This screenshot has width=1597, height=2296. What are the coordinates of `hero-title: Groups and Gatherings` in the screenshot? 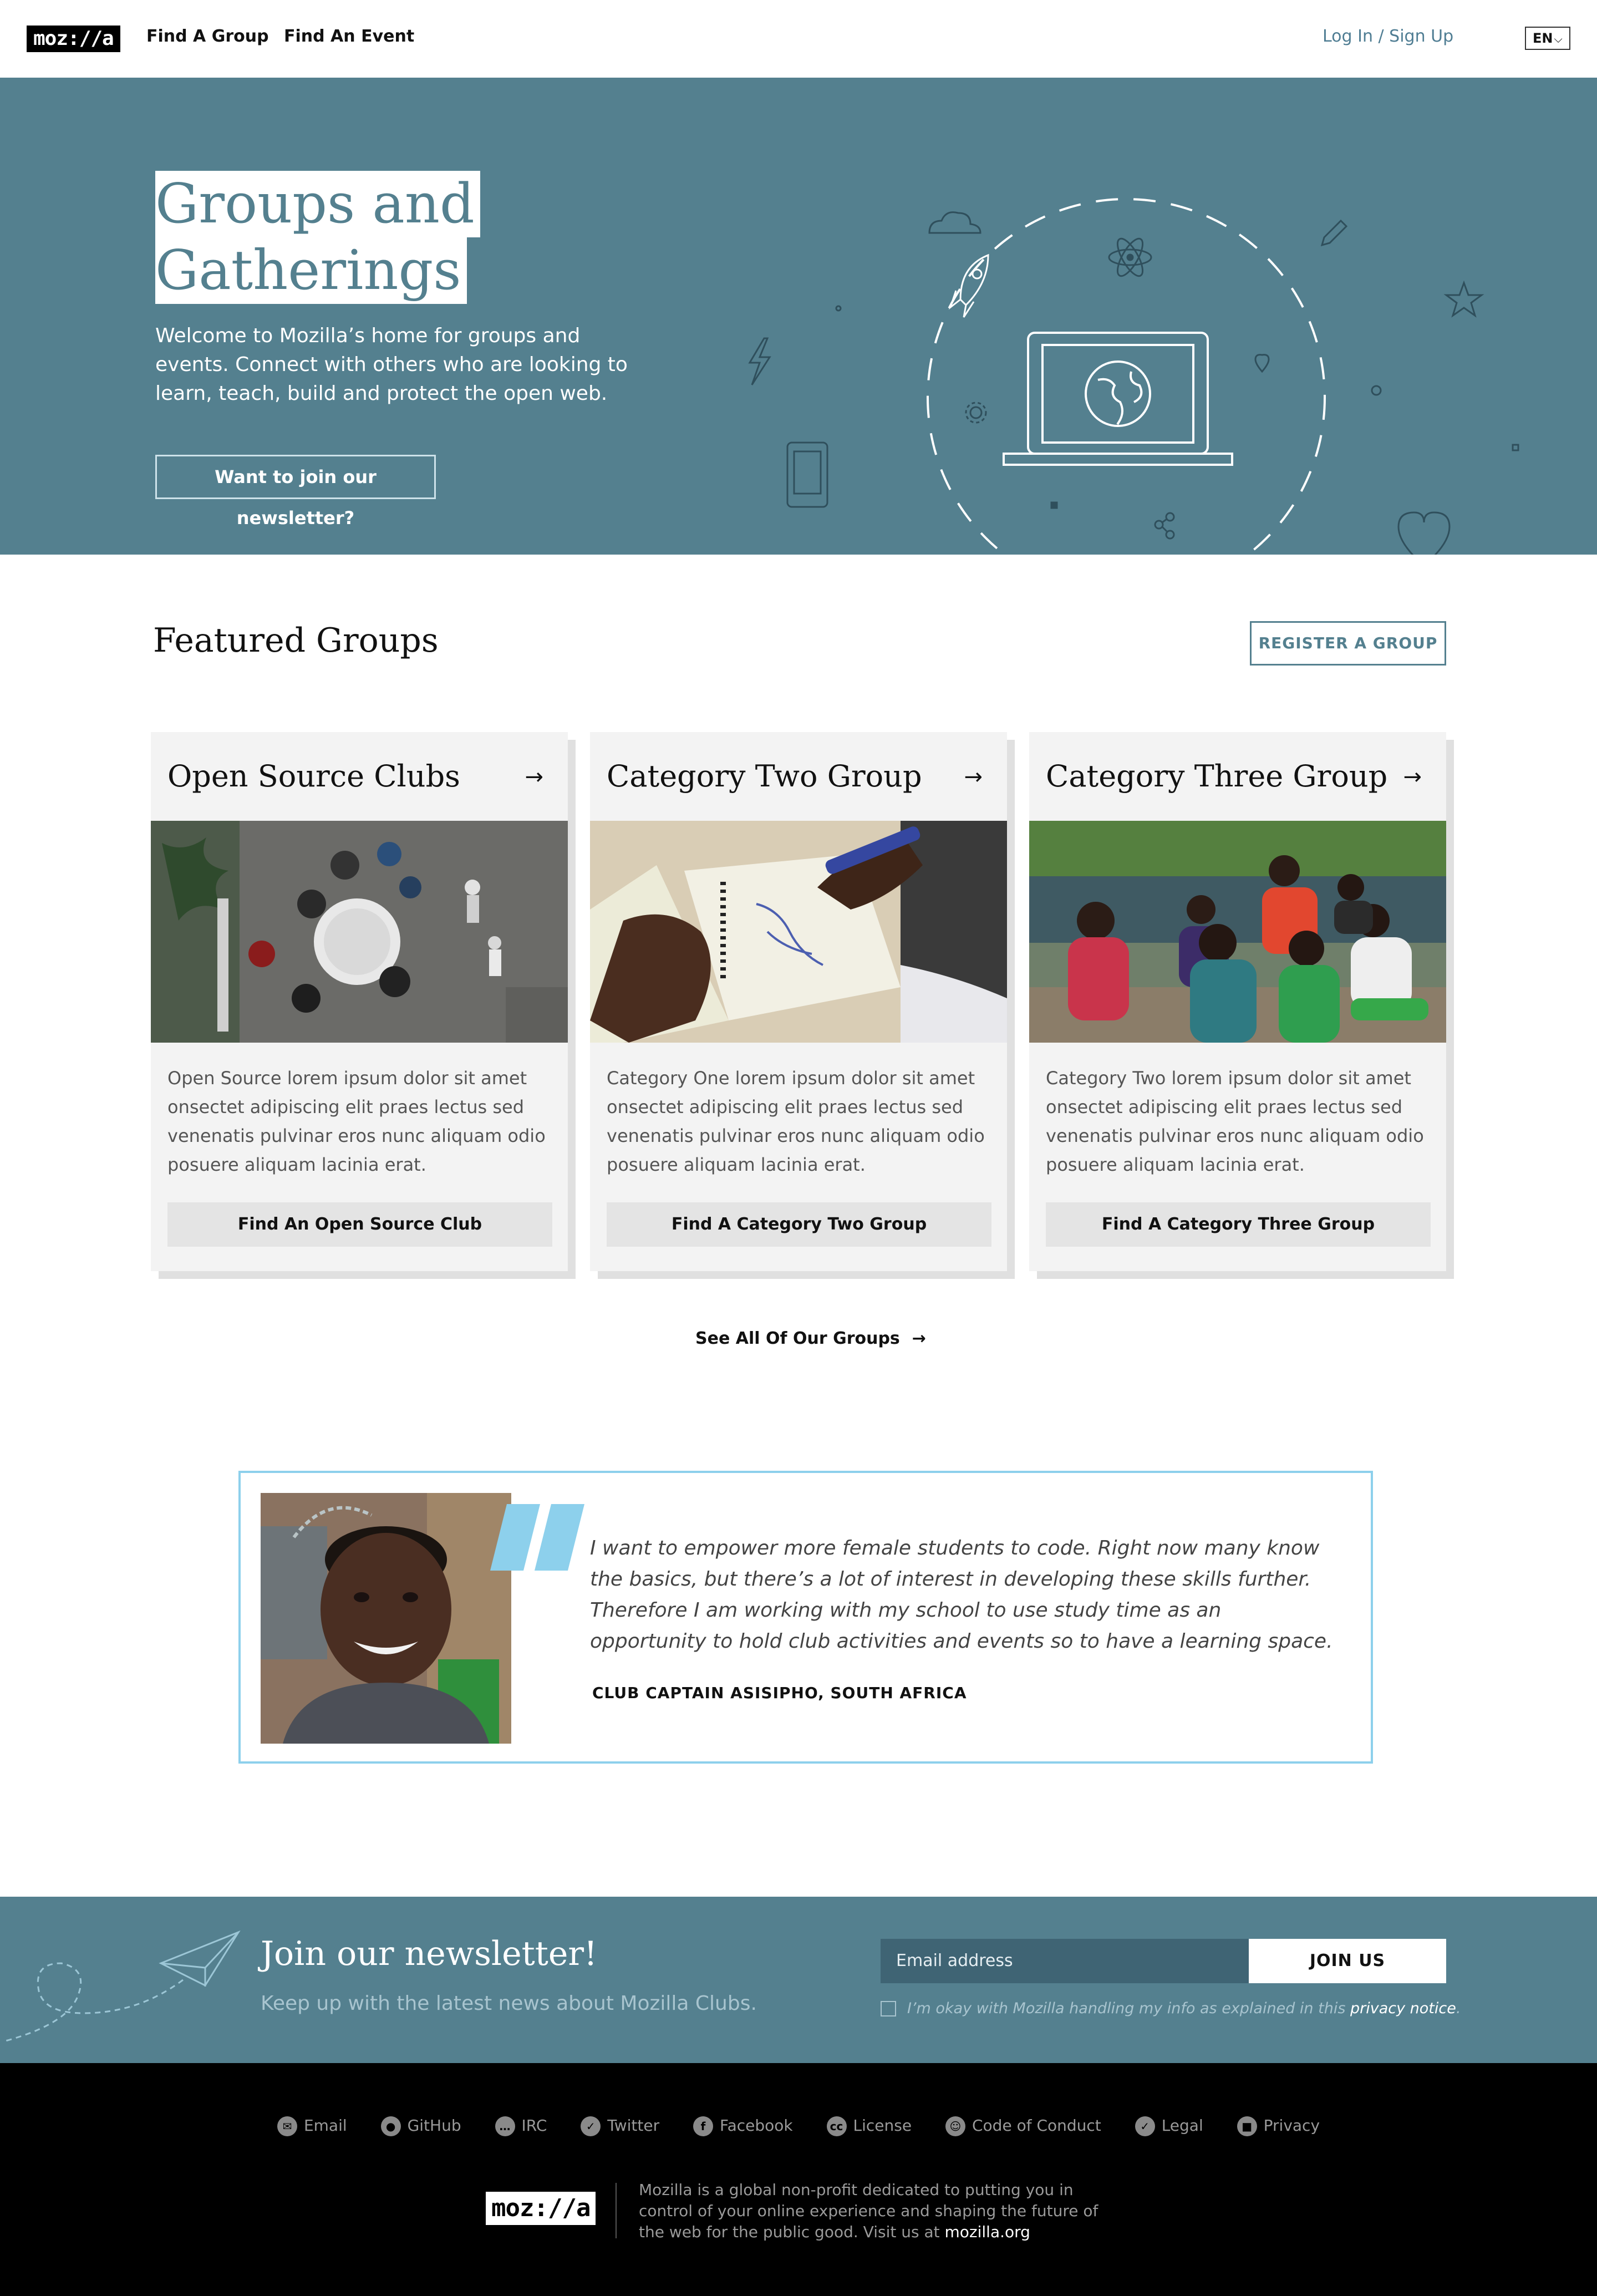 It's located at (317, 237).